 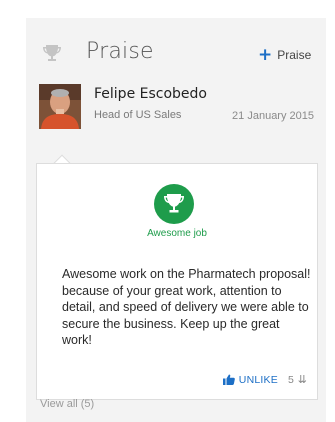 I want to click on badge-trophy-icon, so click(x=174, y=204).